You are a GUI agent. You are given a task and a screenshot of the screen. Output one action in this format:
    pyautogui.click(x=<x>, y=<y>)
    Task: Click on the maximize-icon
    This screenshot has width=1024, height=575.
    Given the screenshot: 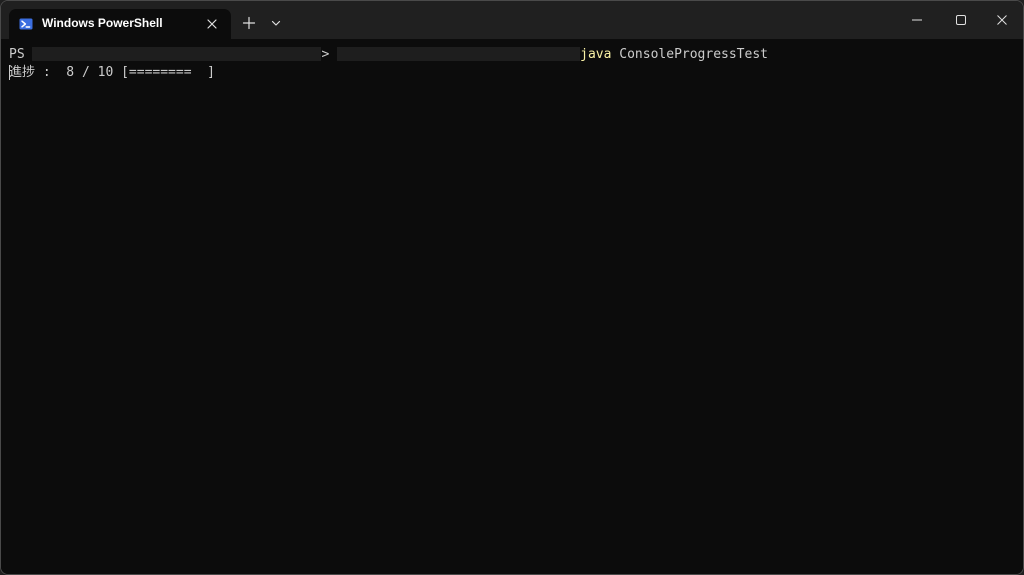 What is the action you would take?
    pyautogui.click(x=961, y=20)
    